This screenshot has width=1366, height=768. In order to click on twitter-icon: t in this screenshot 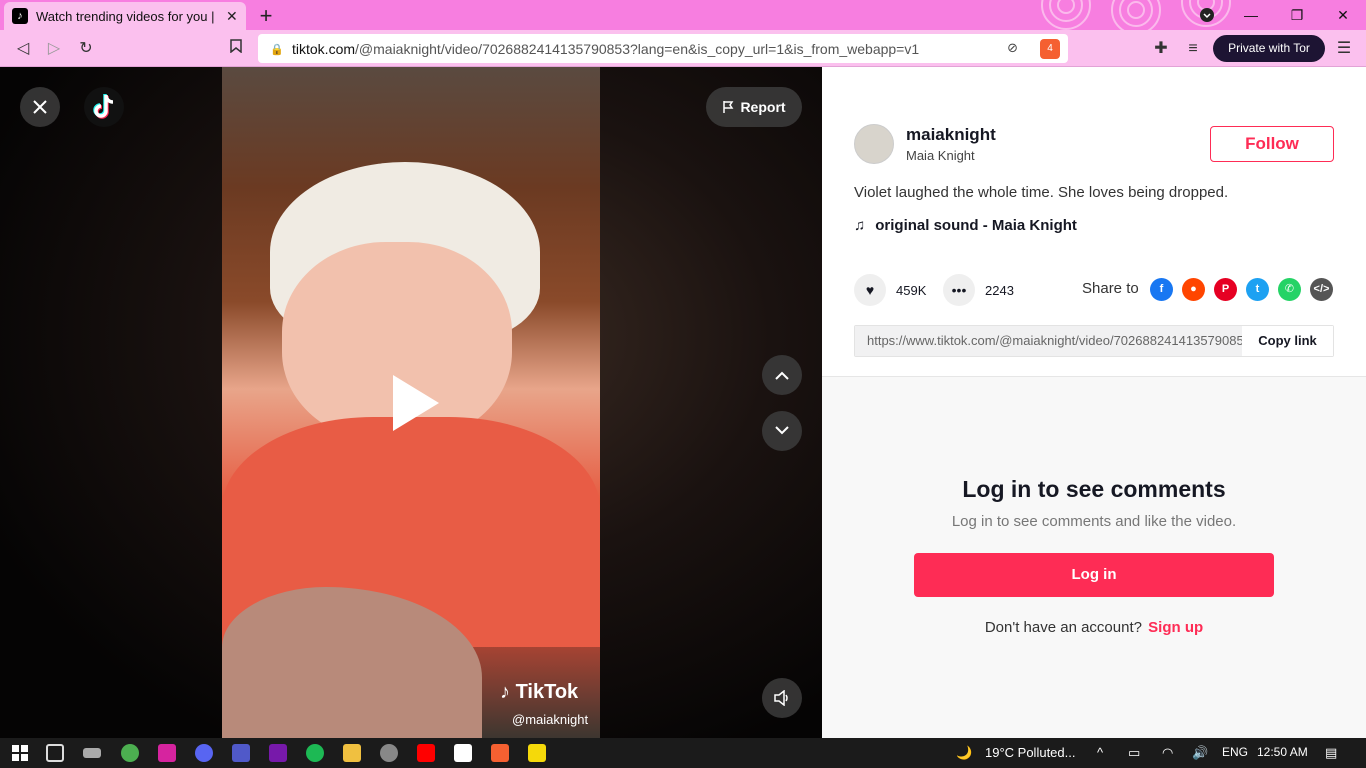, I will do `click(1257, 289)`.